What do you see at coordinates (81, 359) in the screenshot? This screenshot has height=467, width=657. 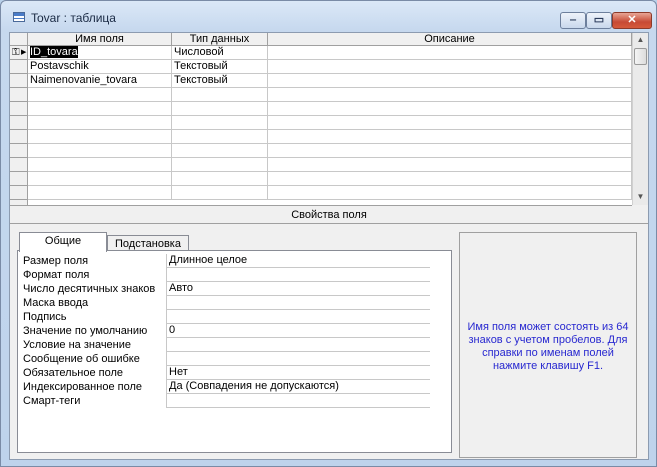 I see `property-label: Сообщение об ошибке` at bounding box center [81, 359].